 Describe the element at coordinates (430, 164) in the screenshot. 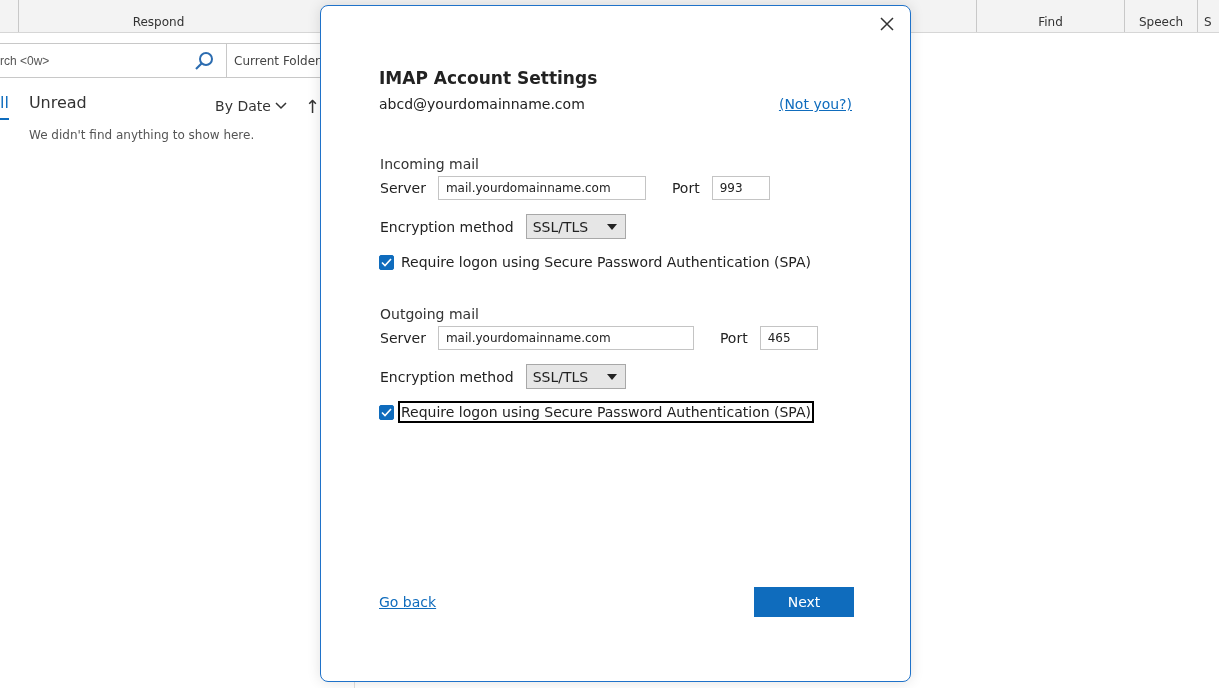

I see `section-heading: Incoming mail` at that location.